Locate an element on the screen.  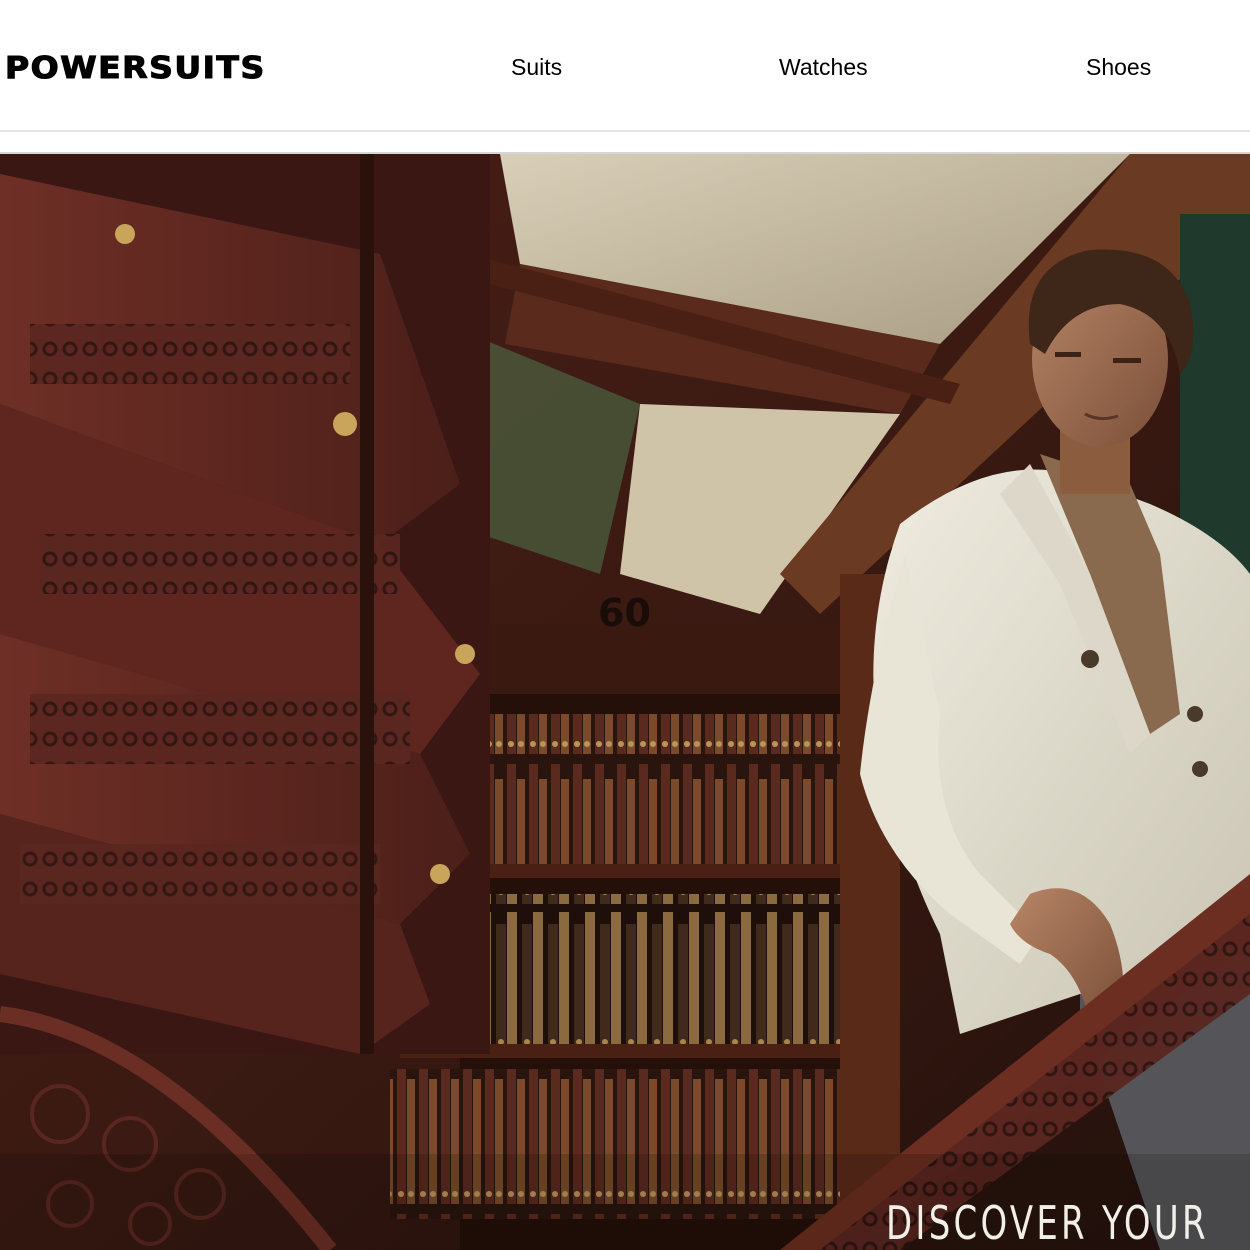
nav-link-watches: Watches is located at coordinates (823, 67).